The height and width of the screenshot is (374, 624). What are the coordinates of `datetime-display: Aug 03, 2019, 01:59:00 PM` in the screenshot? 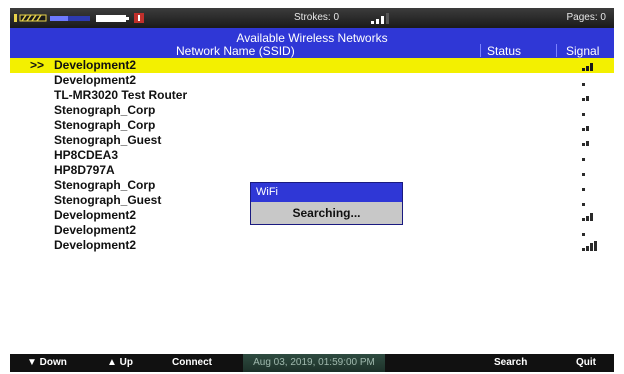 It's located at (314, 363).